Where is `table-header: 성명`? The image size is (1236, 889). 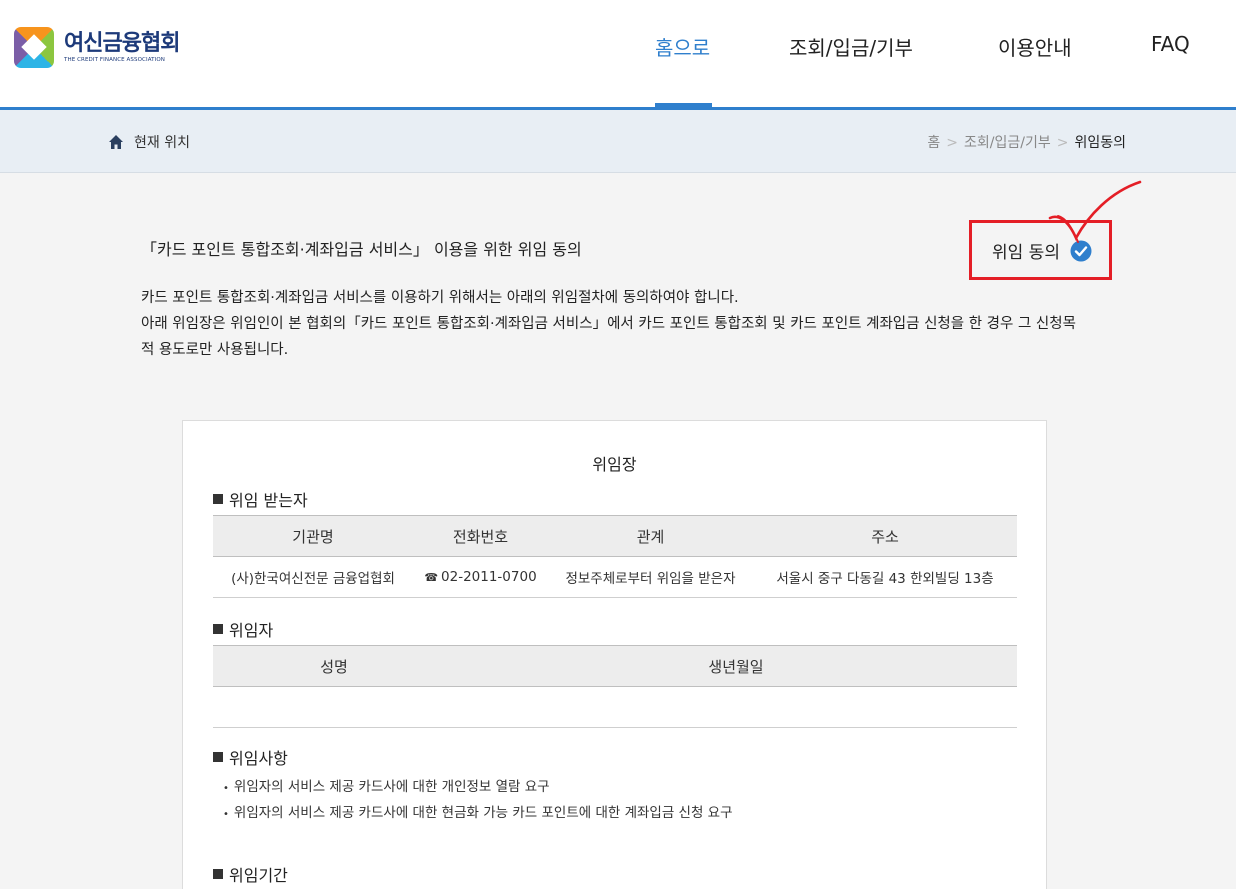 table-header: 성명 is located at coordinates (334, 666).